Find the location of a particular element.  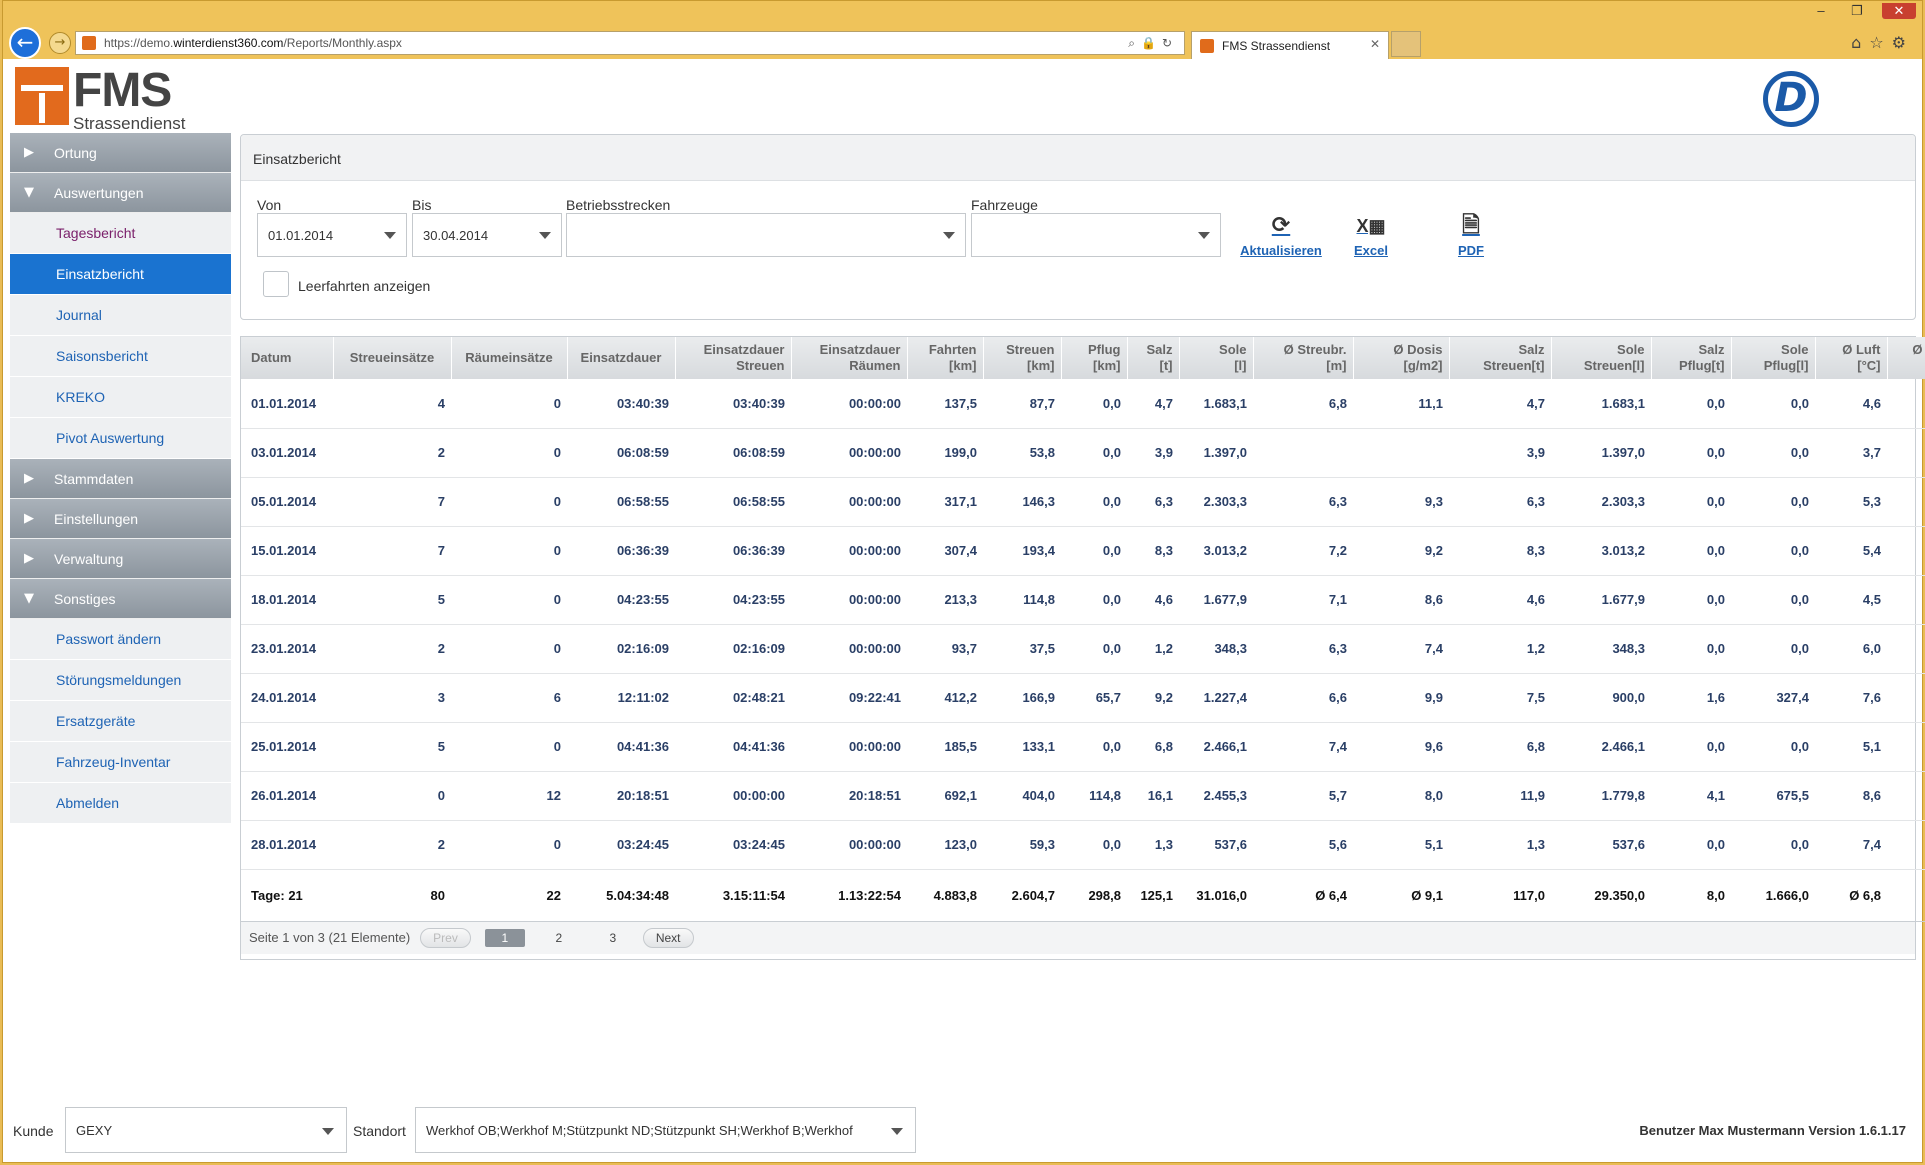

table-cell: 213,3 is located at coordinates (945, 600).